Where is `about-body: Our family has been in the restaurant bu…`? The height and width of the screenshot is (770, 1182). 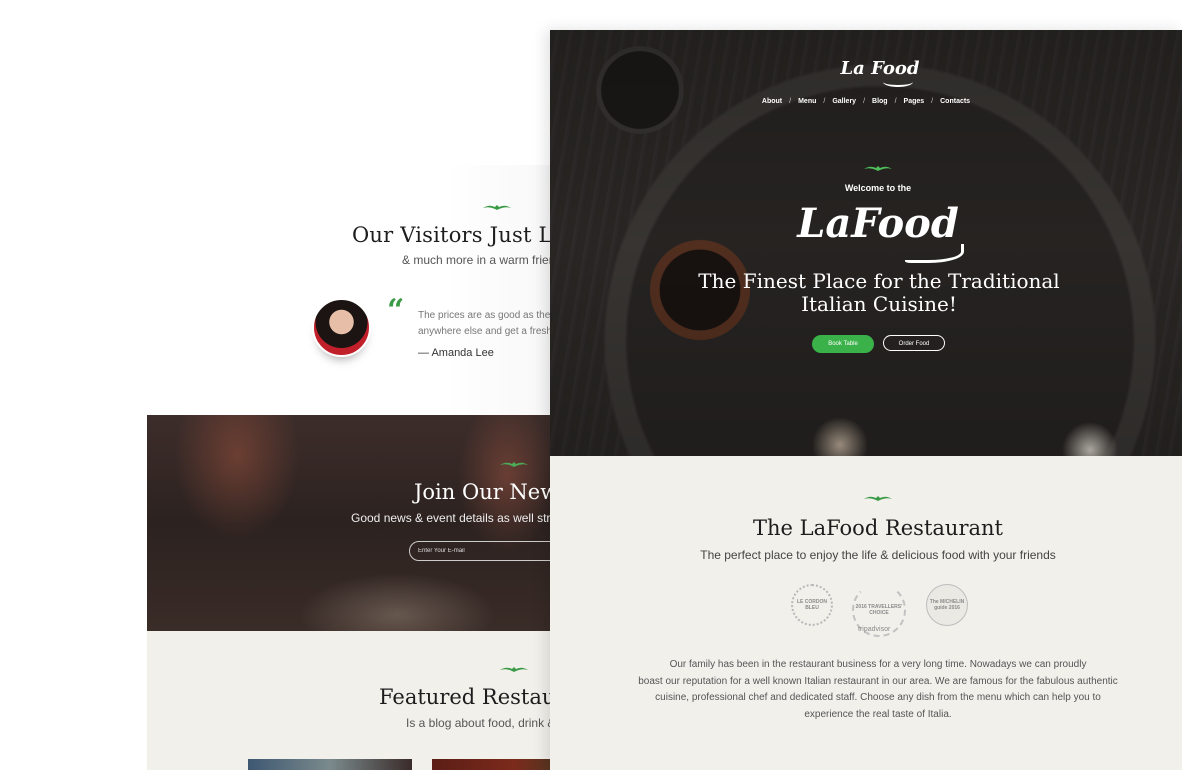
about-body: Our family has been in the restaurant bu… is located at coordinates (866, 690).